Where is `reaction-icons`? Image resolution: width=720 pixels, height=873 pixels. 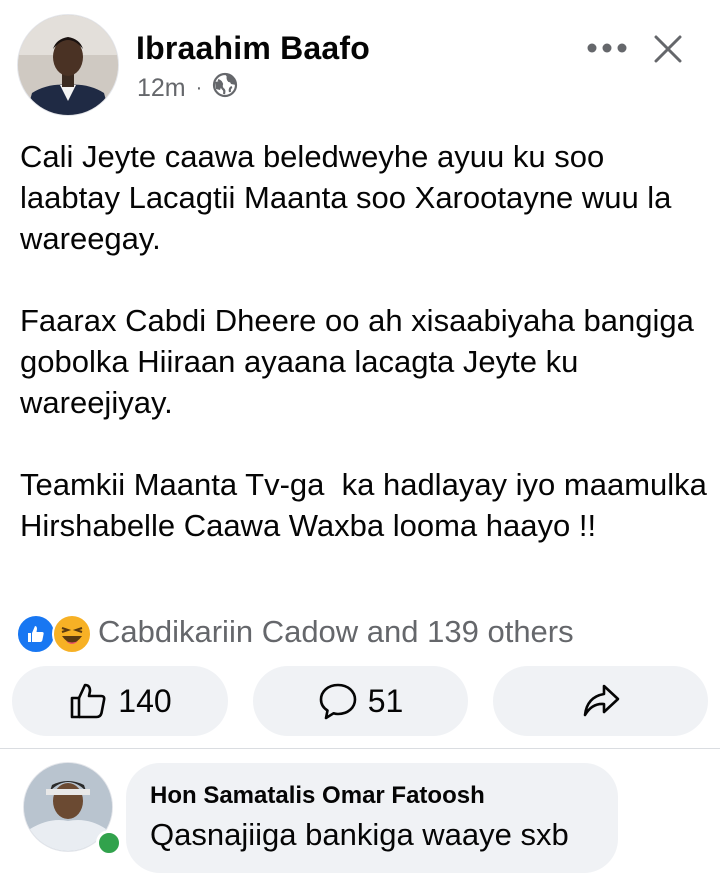
reaction-icons is located at coordinates (55, 633).